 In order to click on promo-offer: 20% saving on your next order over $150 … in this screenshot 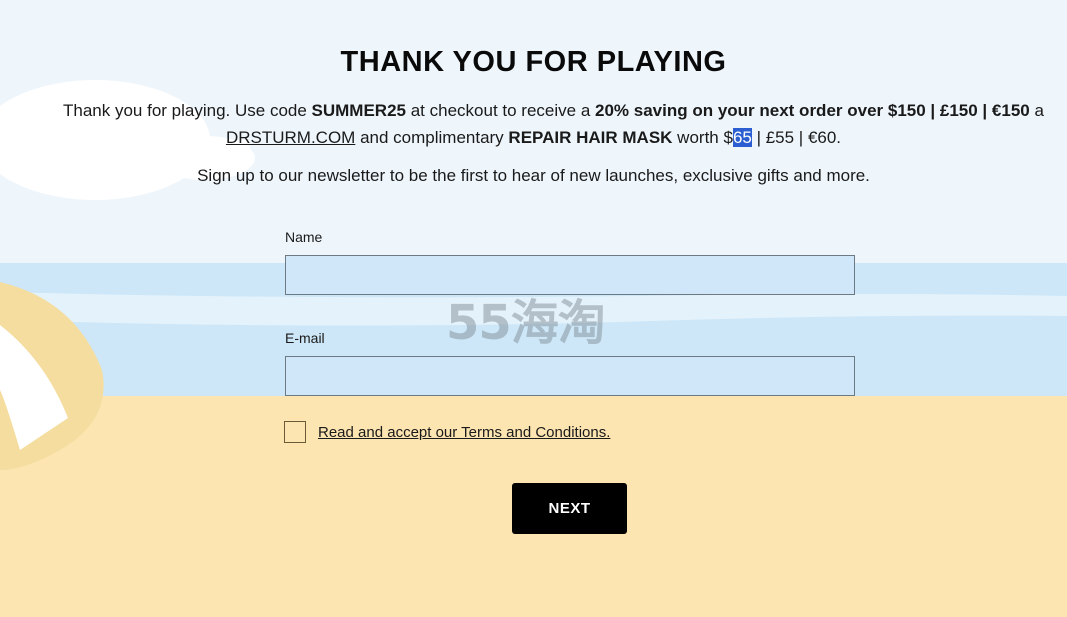, I will do `click(812, 110)`.